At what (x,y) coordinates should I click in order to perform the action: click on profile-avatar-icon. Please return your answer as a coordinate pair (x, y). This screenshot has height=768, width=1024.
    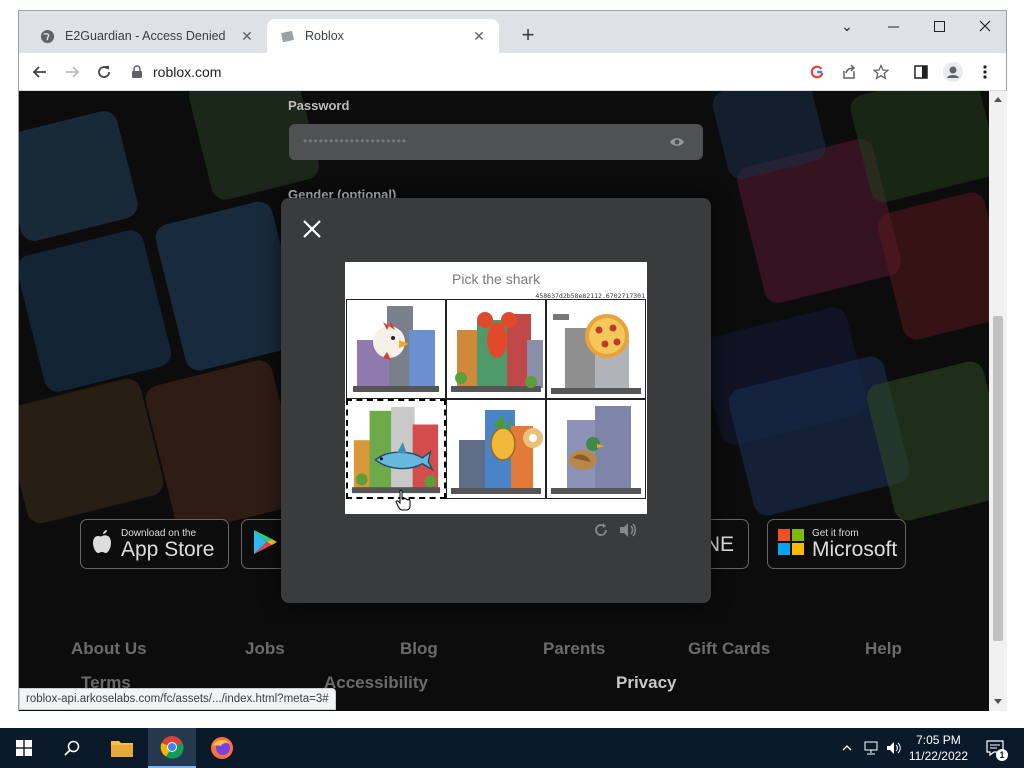
    Looking at the image, I should click on (953, 72).